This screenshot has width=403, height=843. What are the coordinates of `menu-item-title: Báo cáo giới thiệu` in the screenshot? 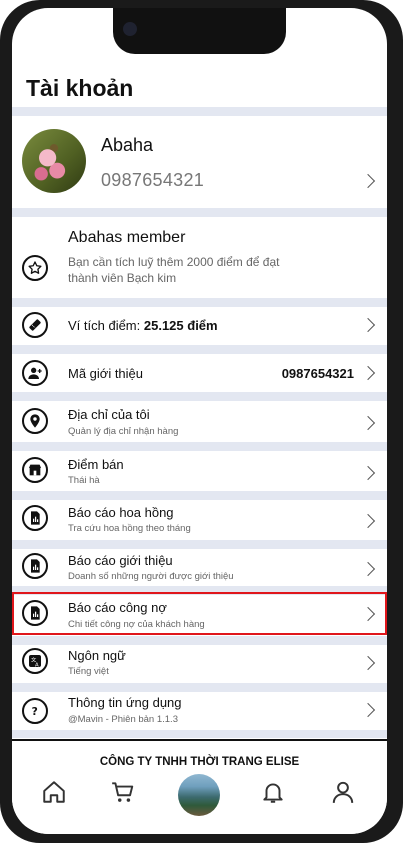 It's located at (120, 560).